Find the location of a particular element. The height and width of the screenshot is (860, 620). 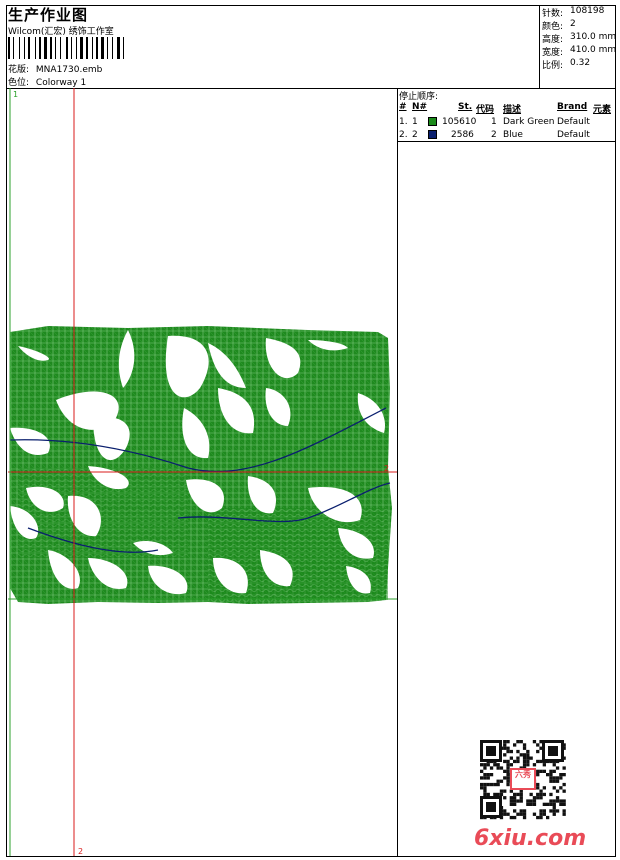

spec-colors: 颜色: 2 is located at coordinates (559, 25).